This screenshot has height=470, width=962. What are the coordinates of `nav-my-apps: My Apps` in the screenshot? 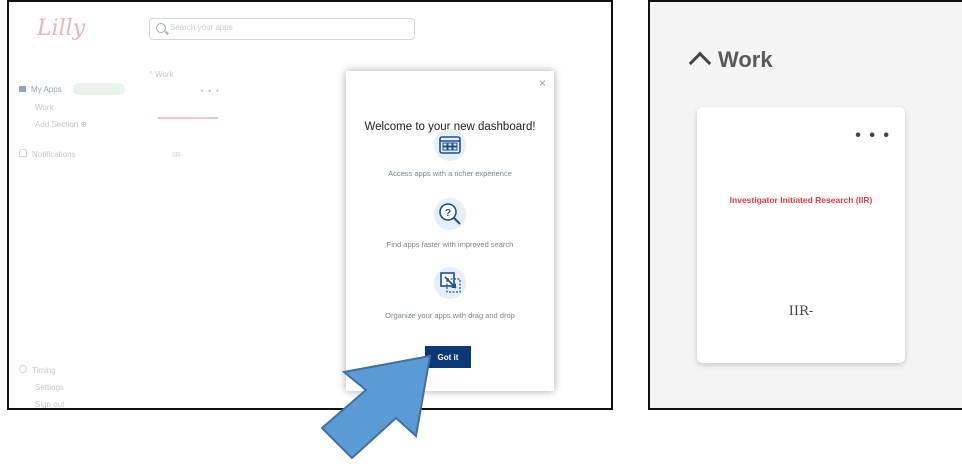 It's located at (40, 89).